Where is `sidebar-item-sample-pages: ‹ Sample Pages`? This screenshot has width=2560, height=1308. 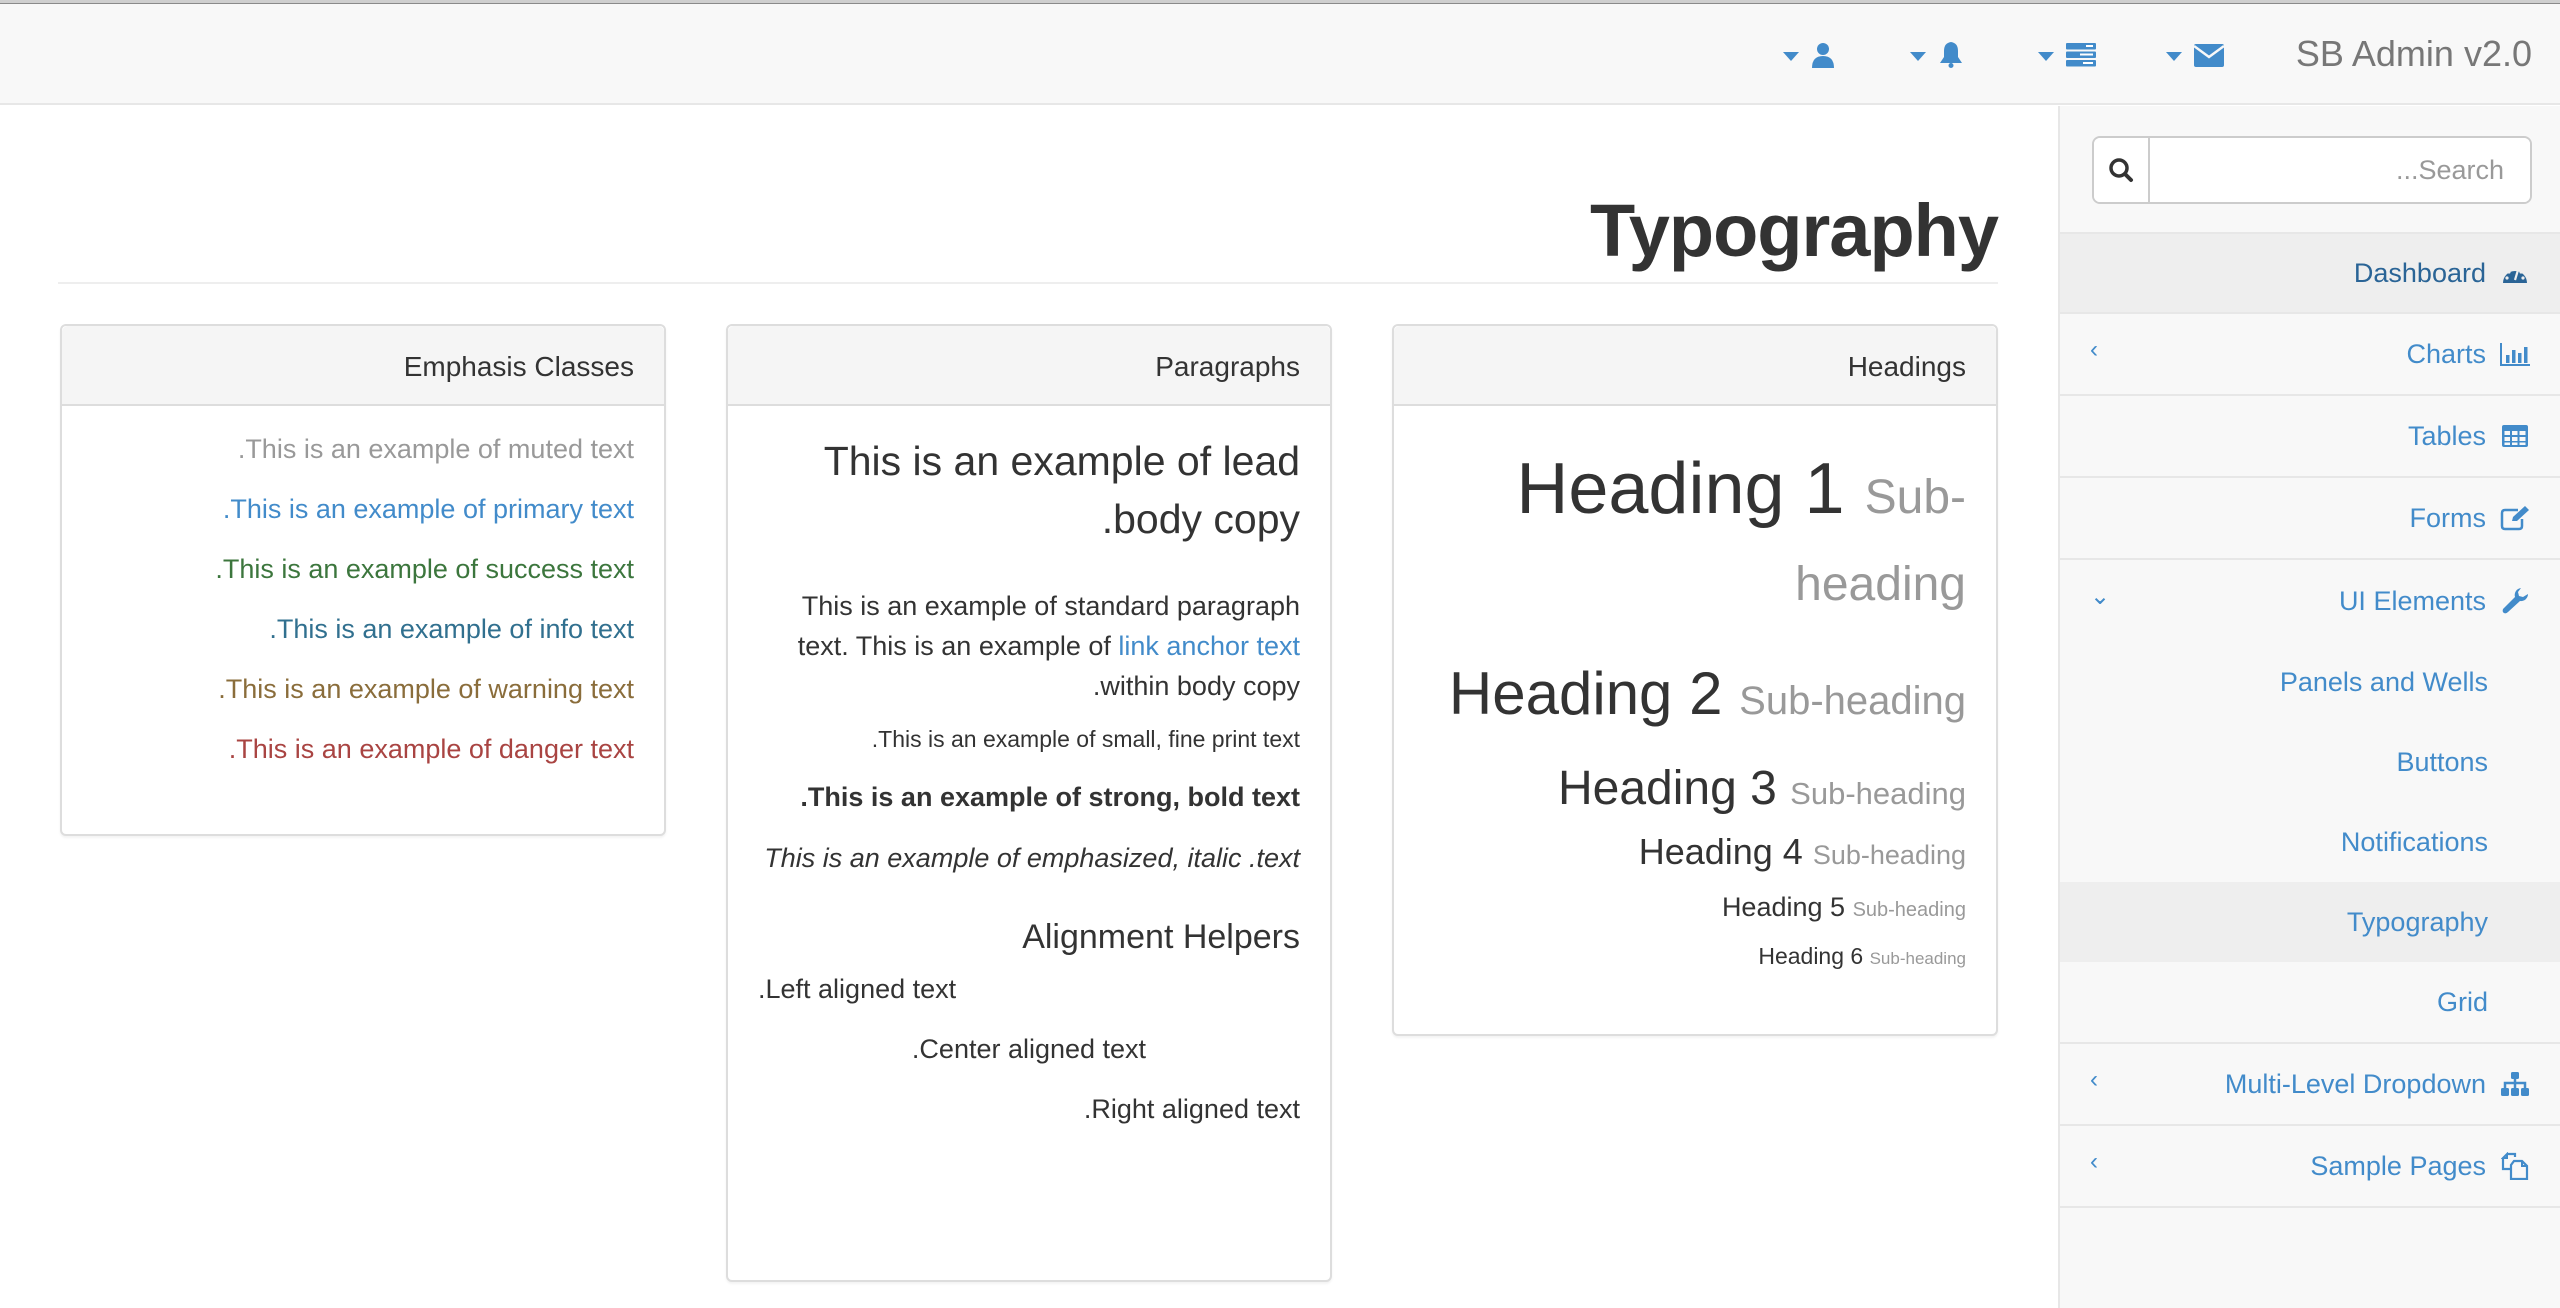
sidebar-item-sample-pages: ‹ Sample Pages is located at coordinates (2310, 1167).